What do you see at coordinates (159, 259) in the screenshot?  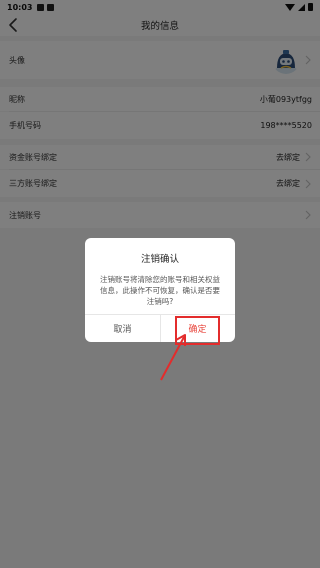 I see `dialog-title: 注销确认` at bounding box center [159, 259].